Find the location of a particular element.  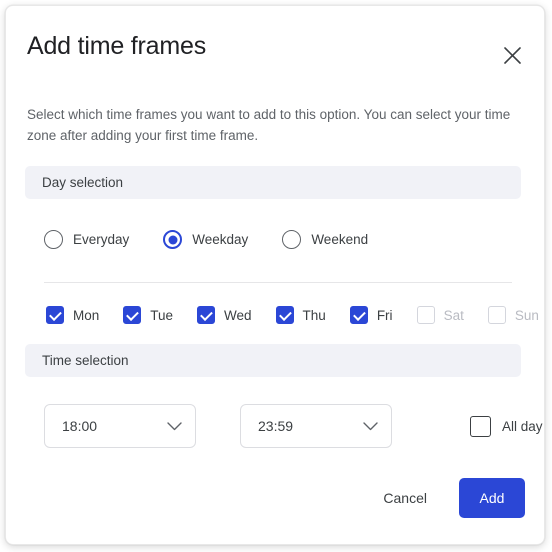

checkbox-all-day-label: All day is located at coordinates (522, 426).